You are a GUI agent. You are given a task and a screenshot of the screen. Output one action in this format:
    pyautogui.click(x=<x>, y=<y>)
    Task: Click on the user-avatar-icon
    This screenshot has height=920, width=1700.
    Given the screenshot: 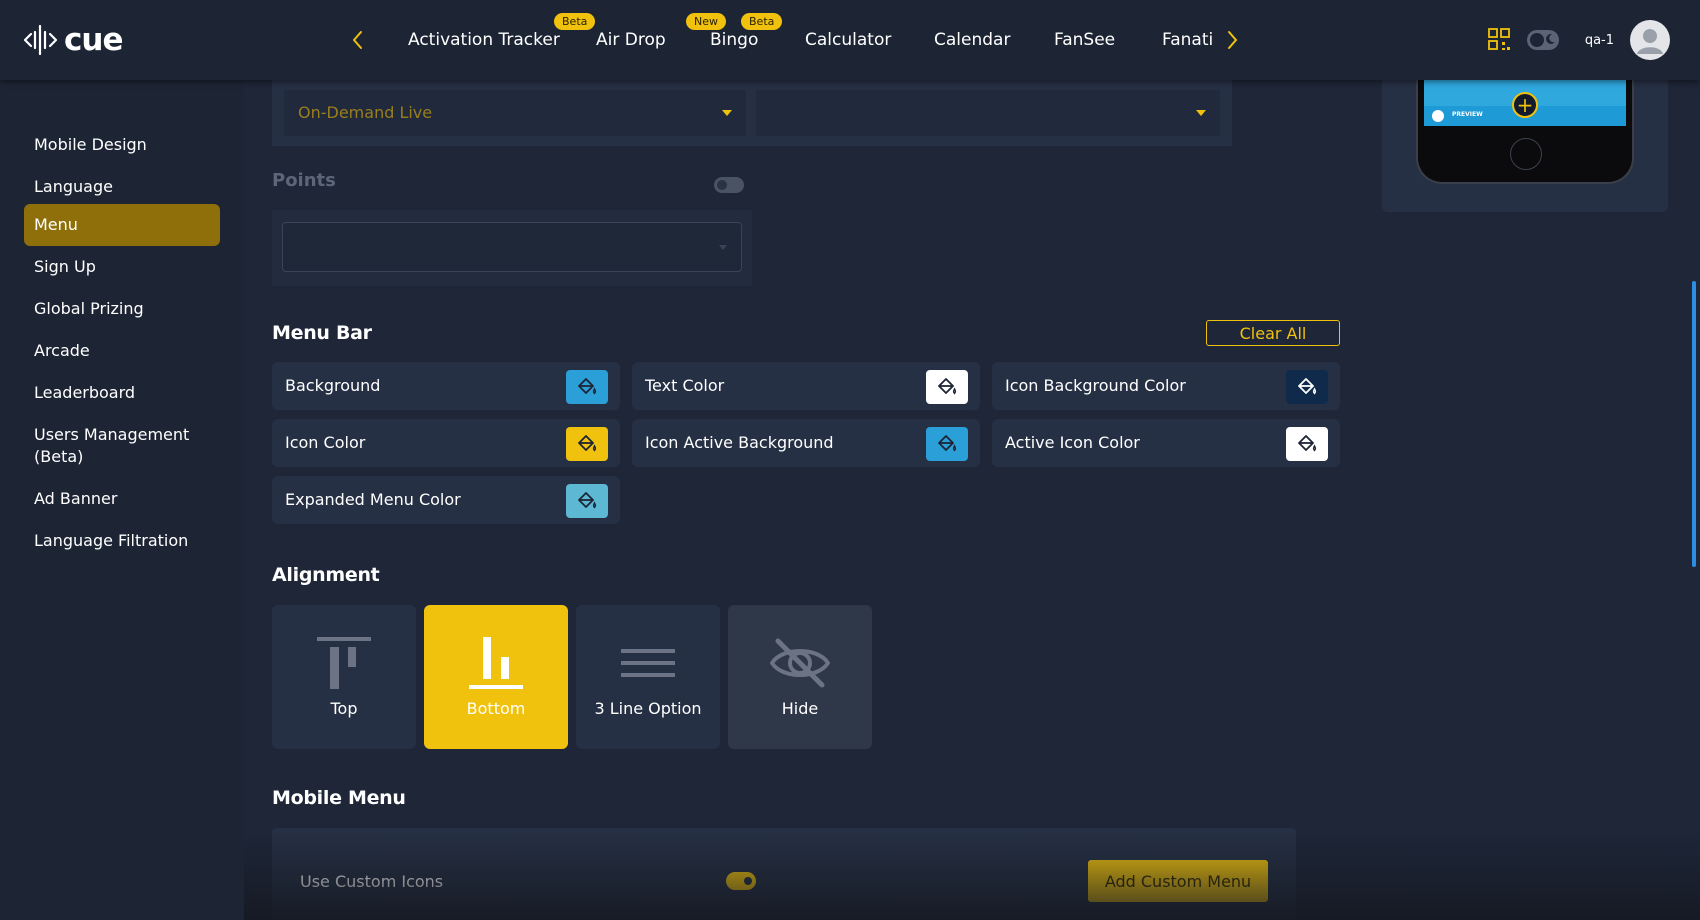 What is the action you would take?
    pyautogui.click(x=1650, y=41)
    